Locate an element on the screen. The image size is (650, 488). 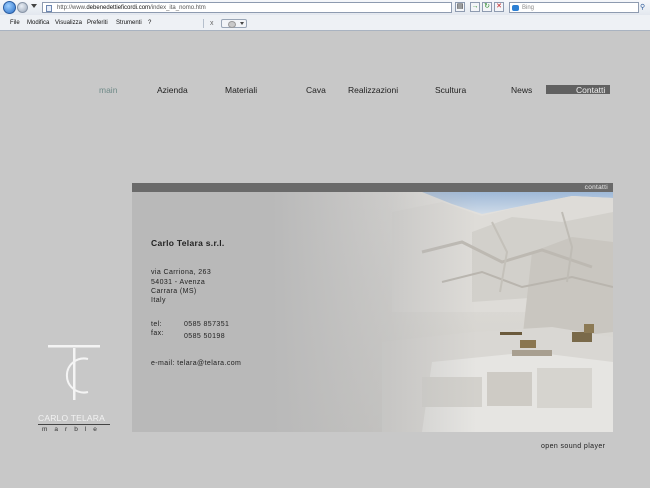
nav-news: News is located at coordinates (521, 90).